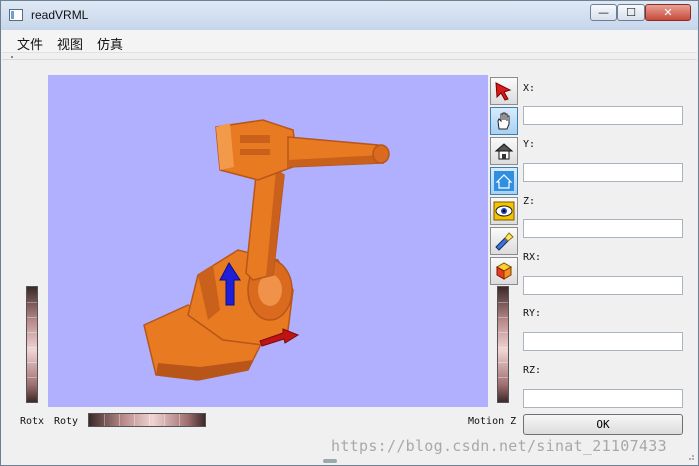 The image size is (699, 466). Describe the element at coordinates (503, 344) in the screenshot. I see `motion-z-thumbwheel` at that location.